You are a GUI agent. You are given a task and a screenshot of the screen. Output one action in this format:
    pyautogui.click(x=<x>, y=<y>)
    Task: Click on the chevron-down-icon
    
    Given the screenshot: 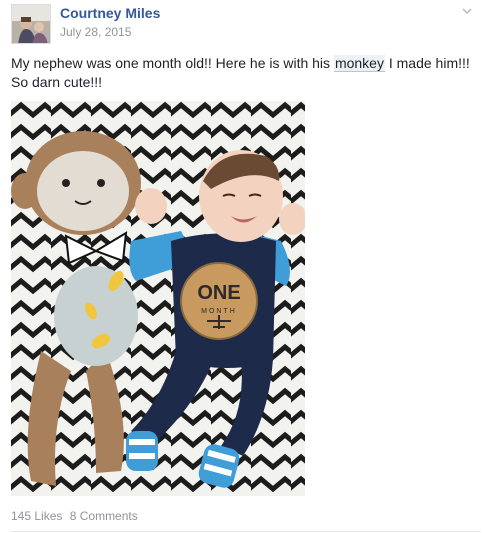 What is the action you would take?
    pyautogui.click(x=467, y=11)
    